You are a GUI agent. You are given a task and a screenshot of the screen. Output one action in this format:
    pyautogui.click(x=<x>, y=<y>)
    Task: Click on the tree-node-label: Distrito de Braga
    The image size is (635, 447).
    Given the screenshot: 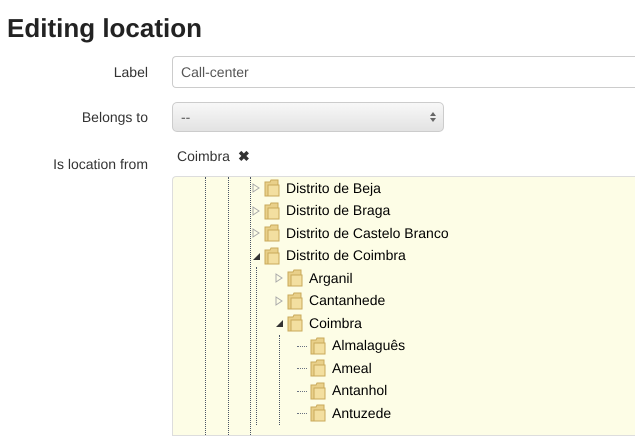 What is the action you would take?
    pyautogui.click(x=338, y=211)
    